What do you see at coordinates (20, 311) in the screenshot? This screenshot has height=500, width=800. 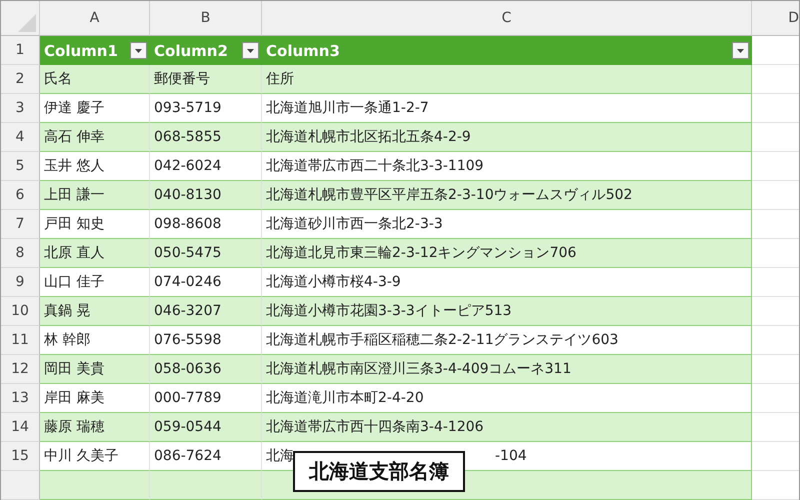 I see `row-number: 10` at bounding box center [20, 311].